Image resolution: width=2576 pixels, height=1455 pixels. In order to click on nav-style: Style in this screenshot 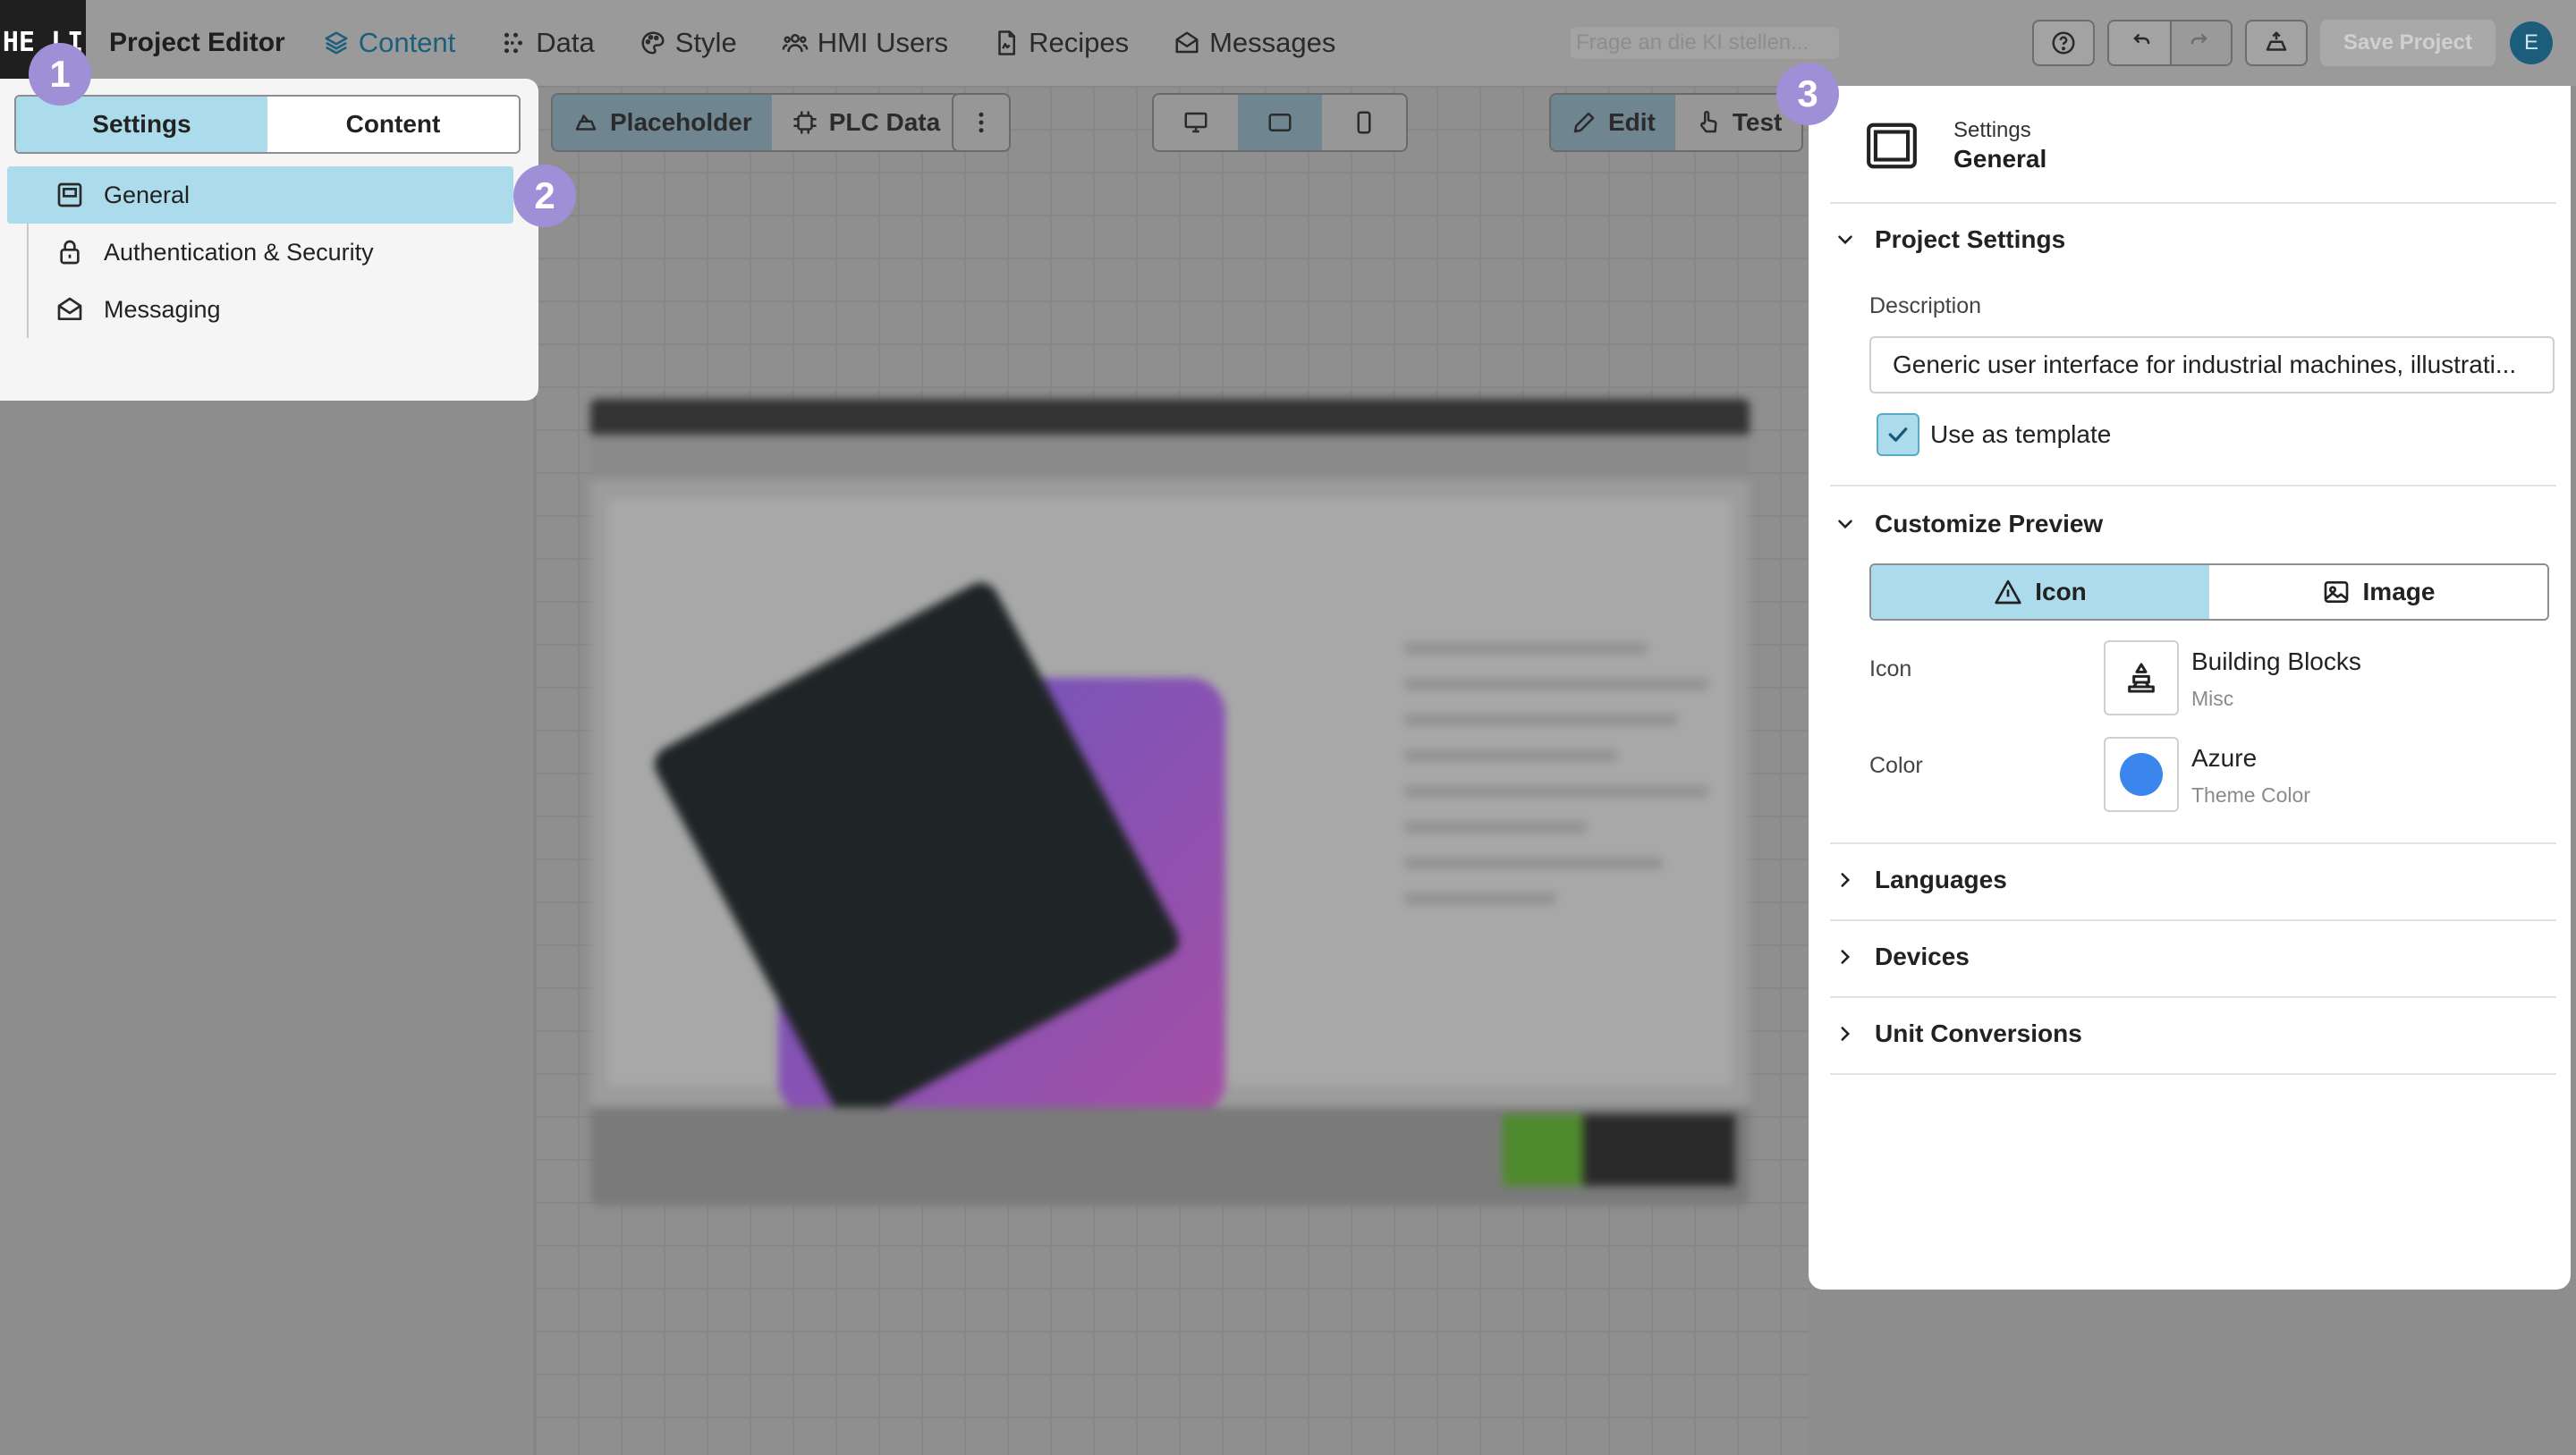, I will do `click(688, 43)`.